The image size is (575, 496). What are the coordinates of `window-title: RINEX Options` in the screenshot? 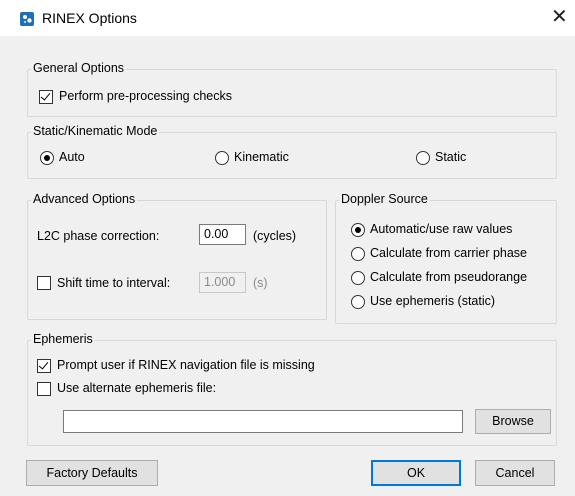 It's located at (89, 18).